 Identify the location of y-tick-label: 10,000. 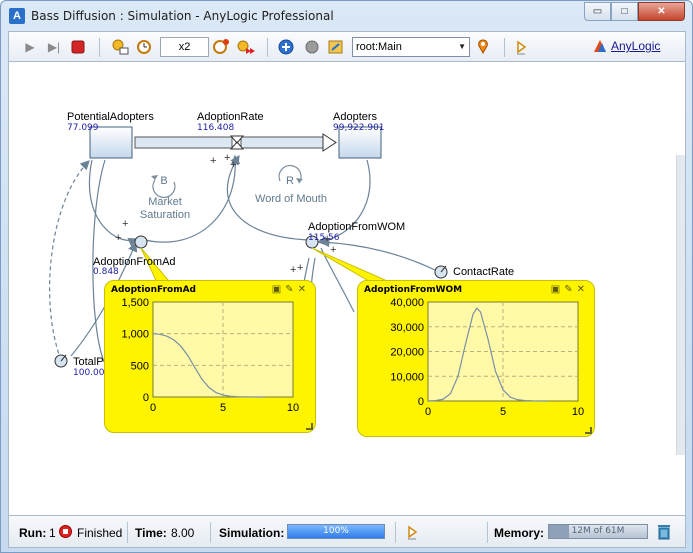
(407, 377).